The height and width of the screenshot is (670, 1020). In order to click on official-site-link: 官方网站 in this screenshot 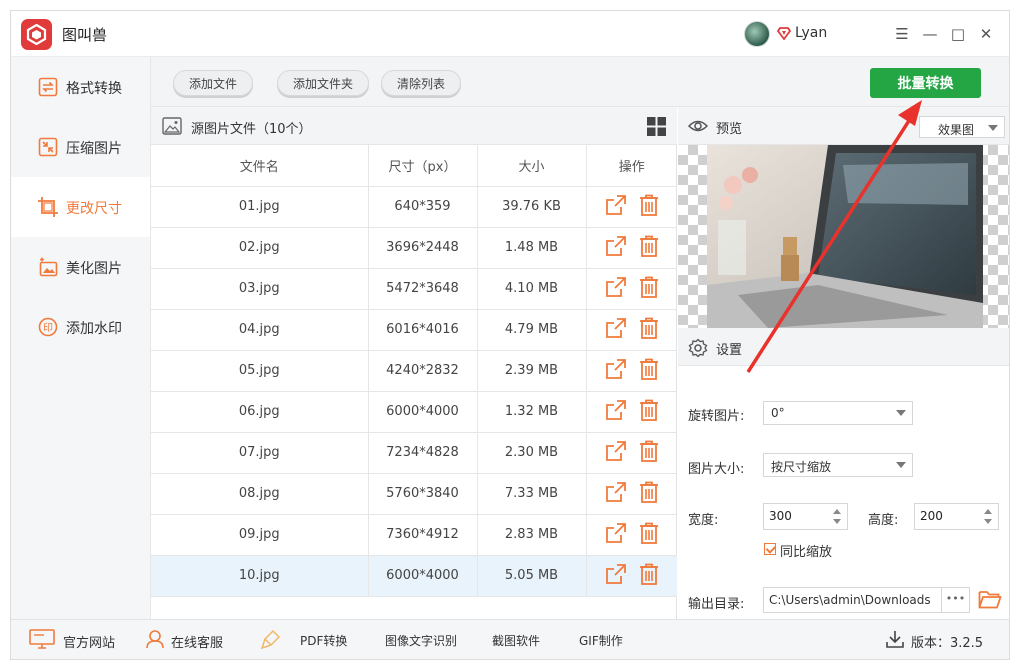, I will do `click(89, 641)`.